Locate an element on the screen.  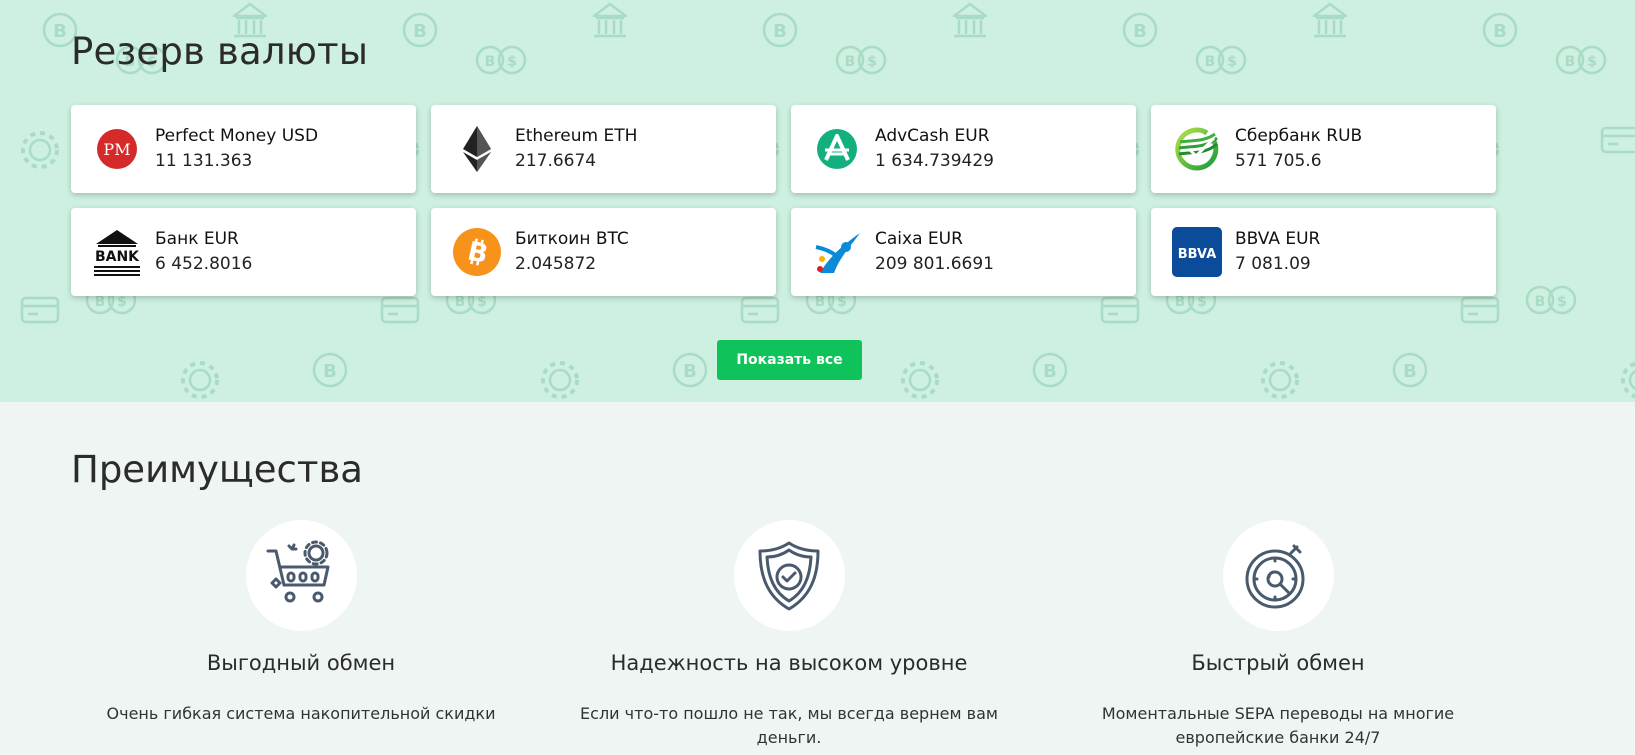
currency-name: Биткоин BTC is located at coordinates (572, 239).